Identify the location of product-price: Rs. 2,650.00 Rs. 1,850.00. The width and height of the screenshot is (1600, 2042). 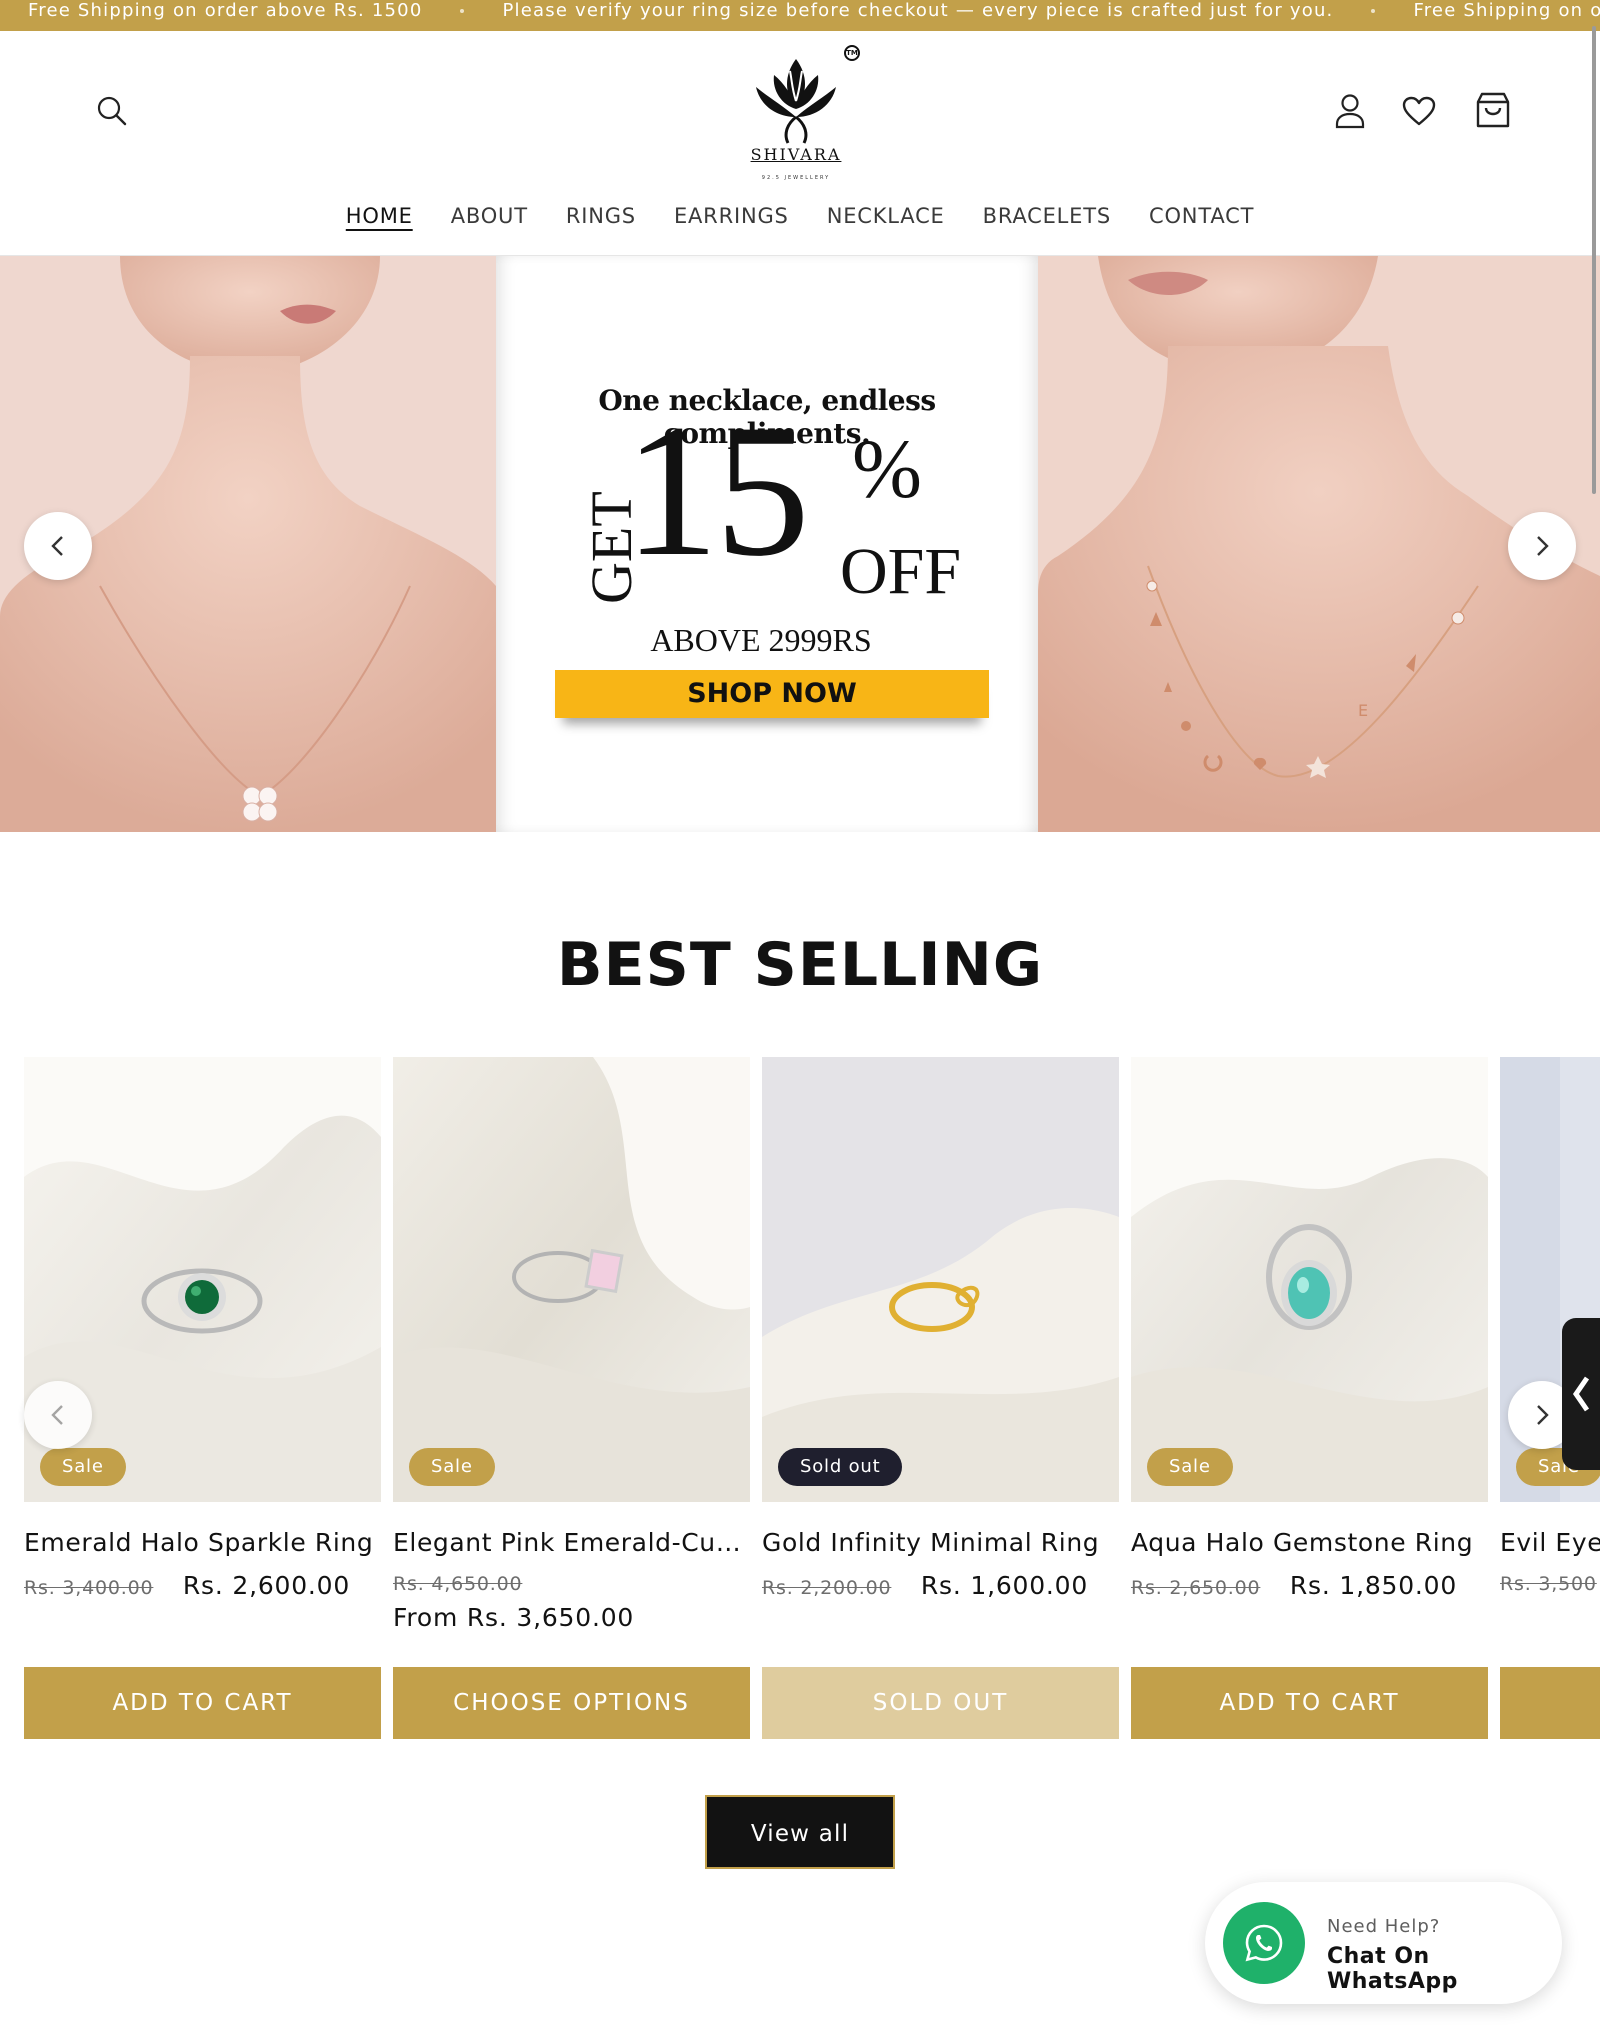
(1309, 1585).